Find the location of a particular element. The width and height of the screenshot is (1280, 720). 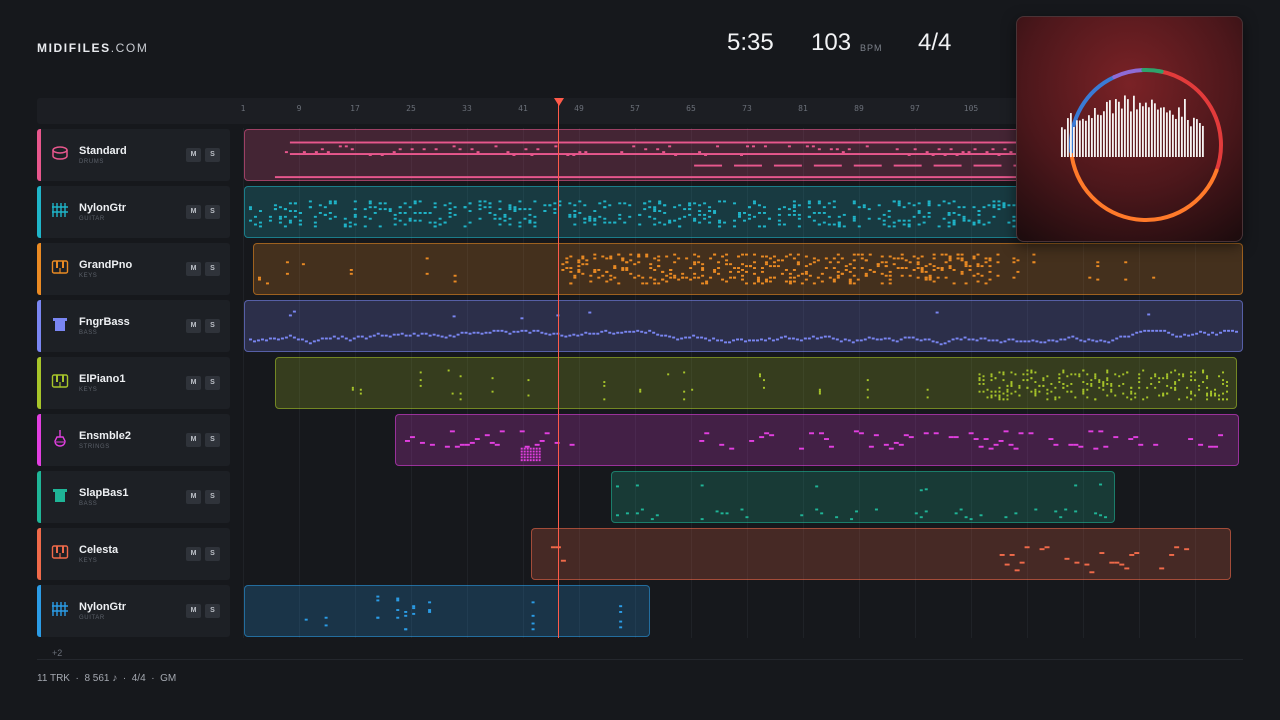

track-category: DRUMS is located at coordinates (91, 162).